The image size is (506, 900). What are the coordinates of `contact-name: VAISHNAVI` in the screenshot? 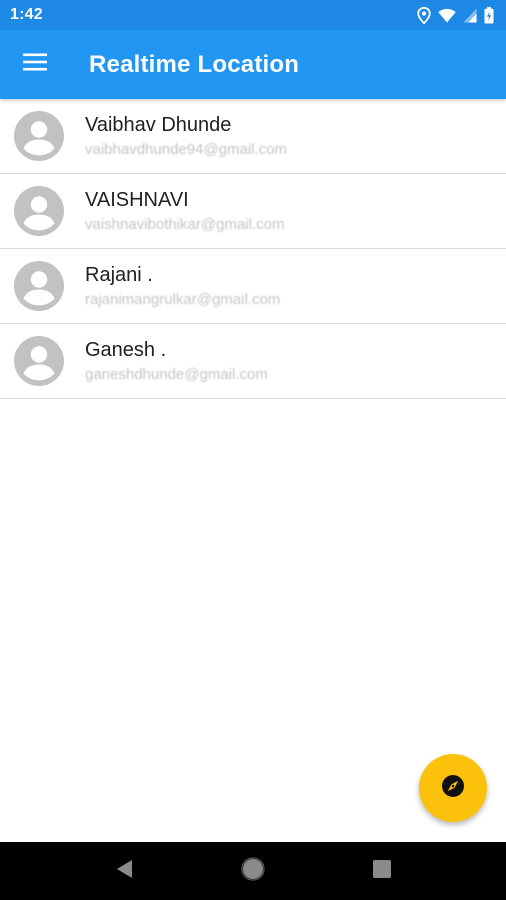 It's located at (137, 200).